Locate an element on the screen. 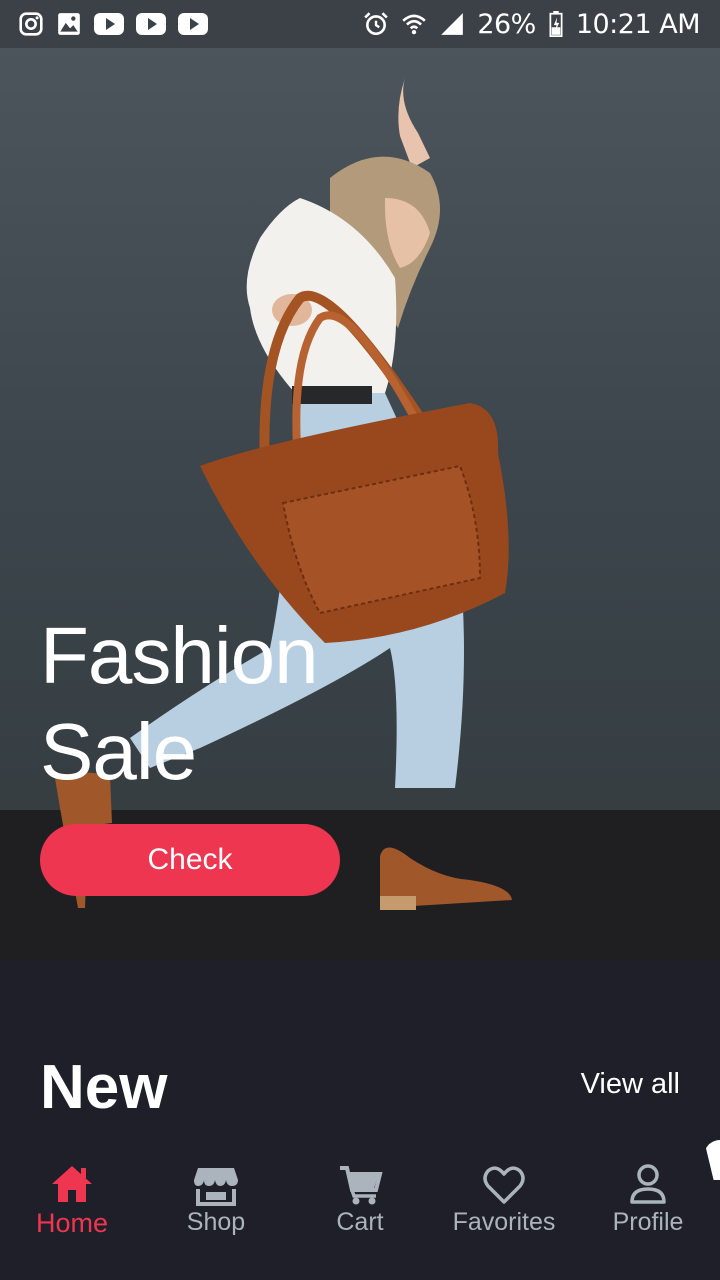 The width and height of the screenshot is (720, 1280). shop-icon is located at coordinates (216, 1187).